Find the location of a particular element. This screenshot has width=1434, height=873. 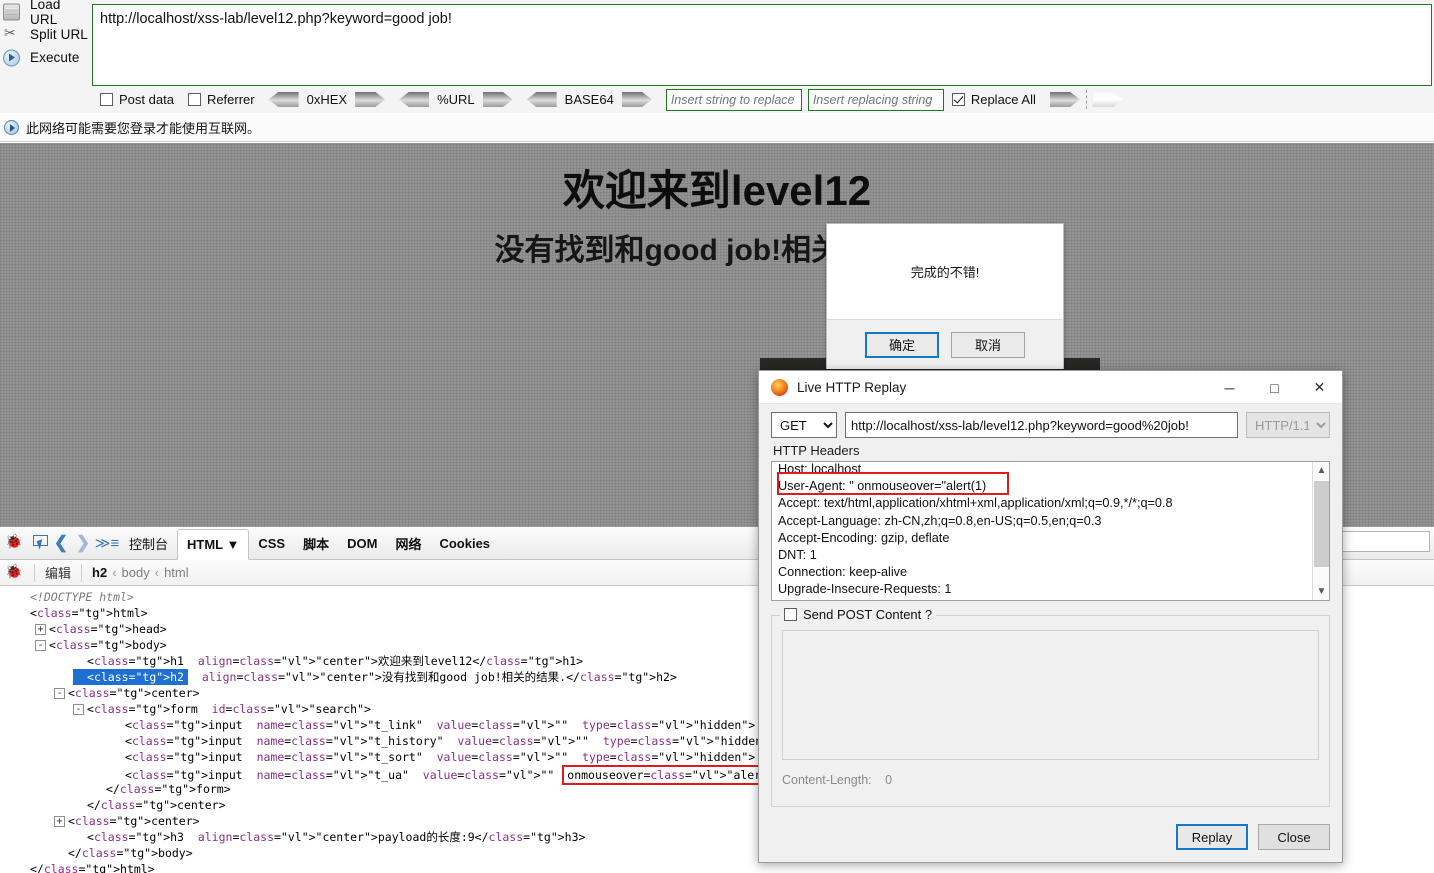

send-post-label: Send POST Content ? is located at coordinates (868, 614).